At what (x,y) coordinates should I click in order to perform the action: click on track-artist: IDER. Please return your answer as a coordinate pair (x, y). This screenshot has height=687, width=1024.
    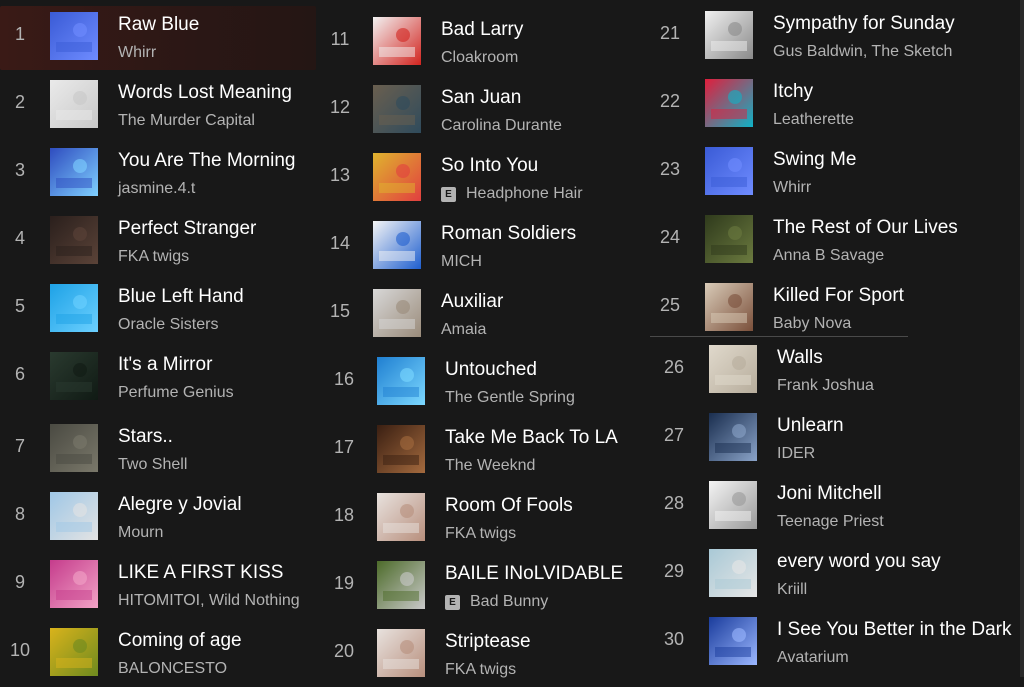
    Looking at the image, I should click on (796, 454).